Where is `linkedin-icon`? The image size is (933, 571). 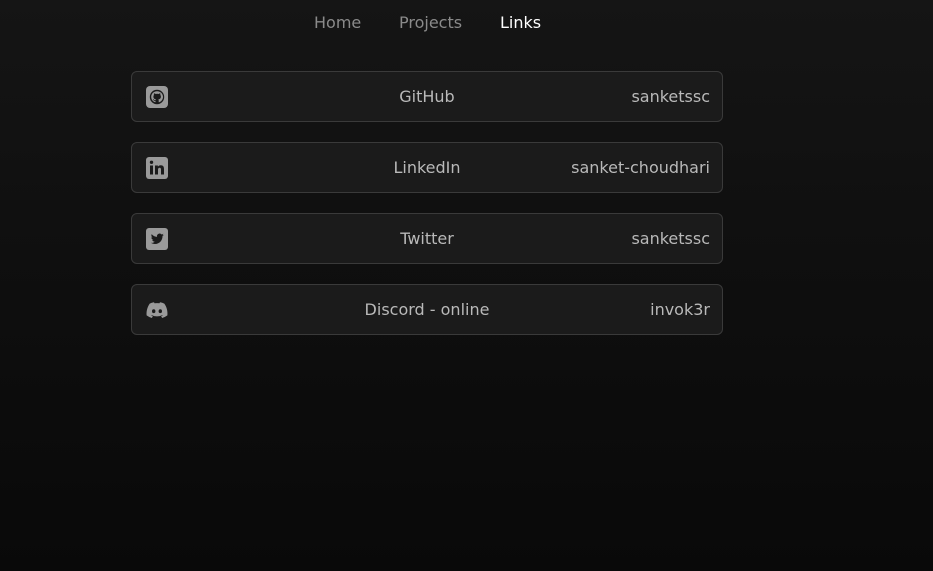
linkedin-icon is located at coordinates (157, 168).